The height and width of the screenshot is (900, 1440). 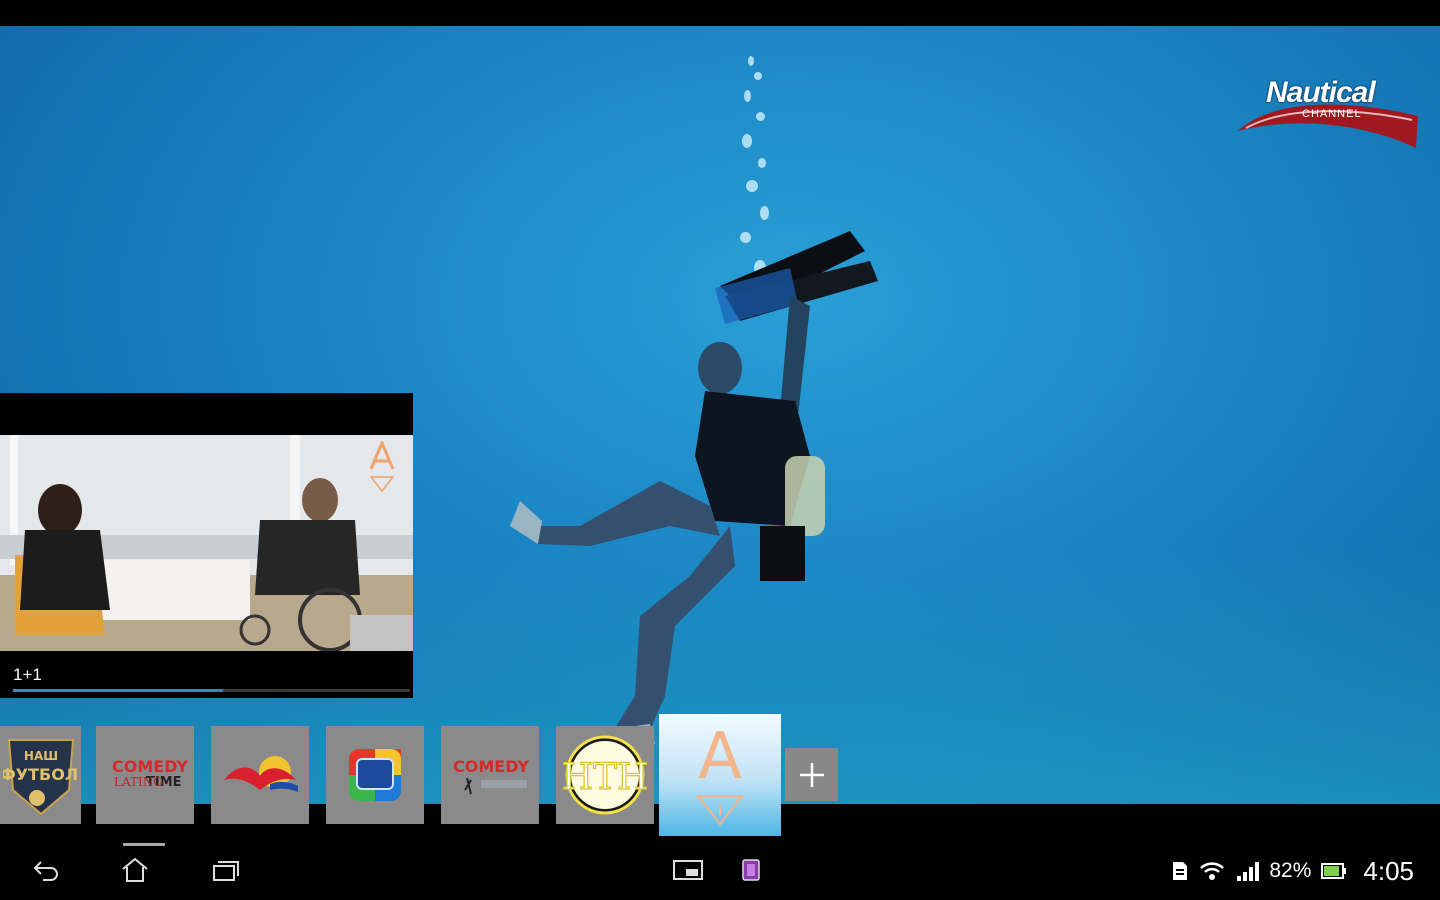 I want to click on comedy-time-latino-text: LATINO, so click(x=138, y=782).